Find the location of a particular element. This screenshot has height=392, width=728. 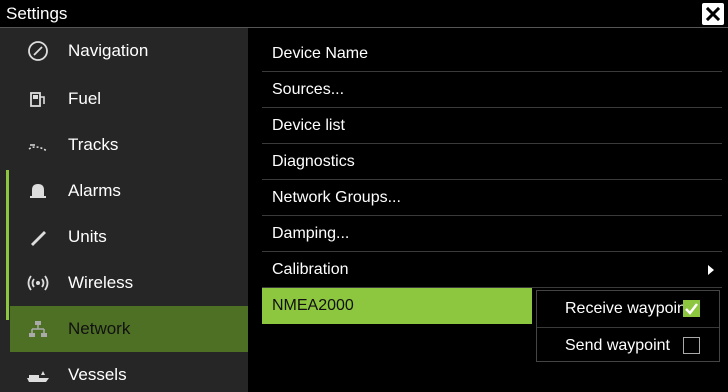

menu-item-label: Diagnostics is located at coordinates (313, 161).